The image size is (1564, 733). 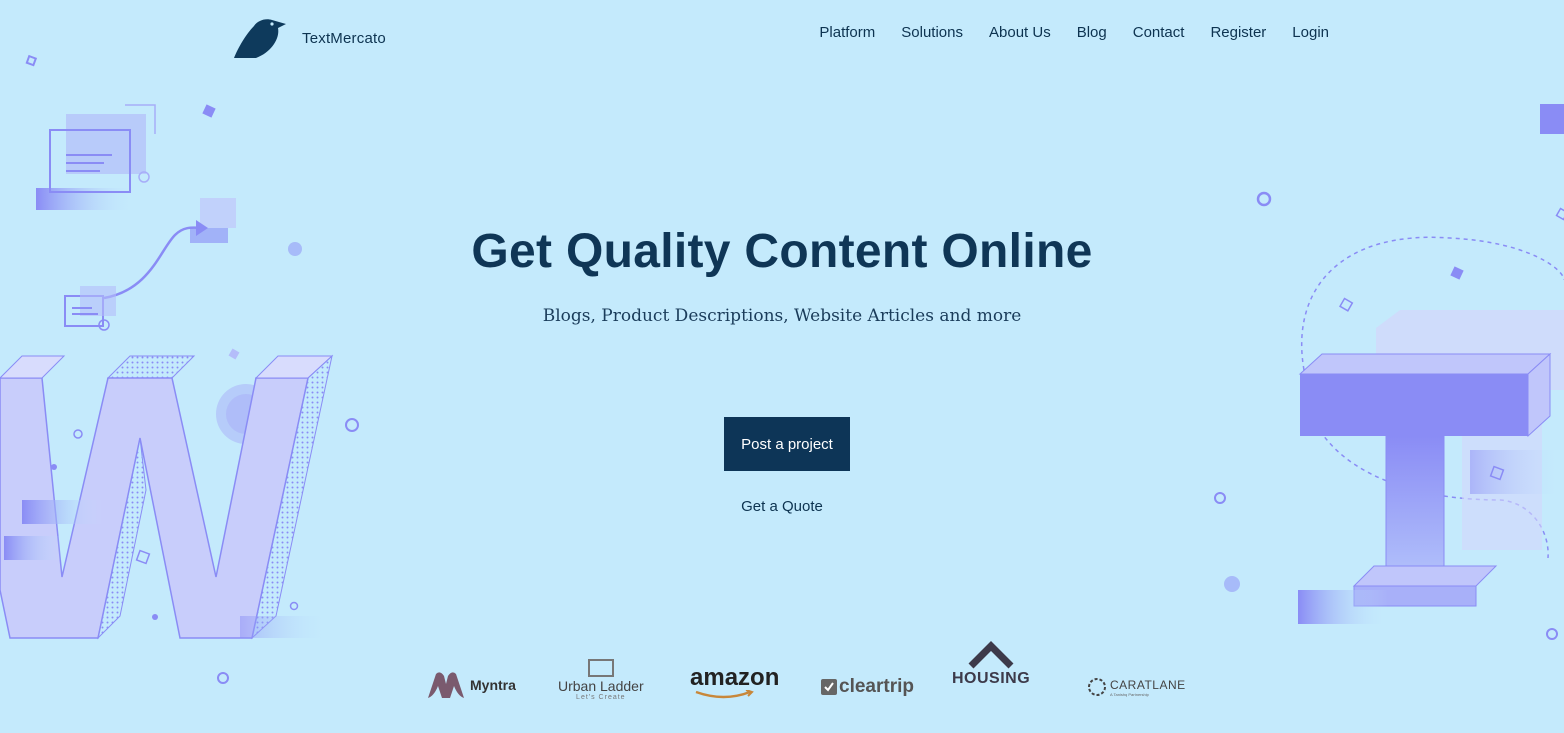 What do you see at coordinates (724, 694) in the screenshot?
I see `amazon-smile-icon` at bounding box center [724, 694].